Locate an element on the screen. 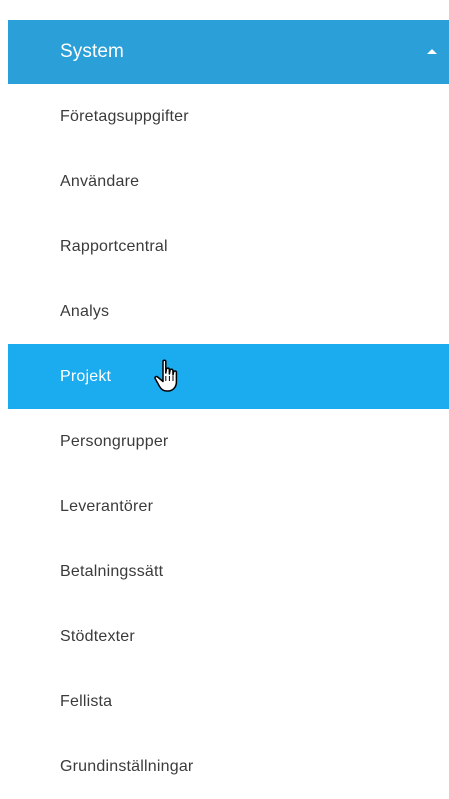 This screenshot has width=449, height=799. menu-item-rapportcentral: Rapportcentral is located at coordinates (228, 246).